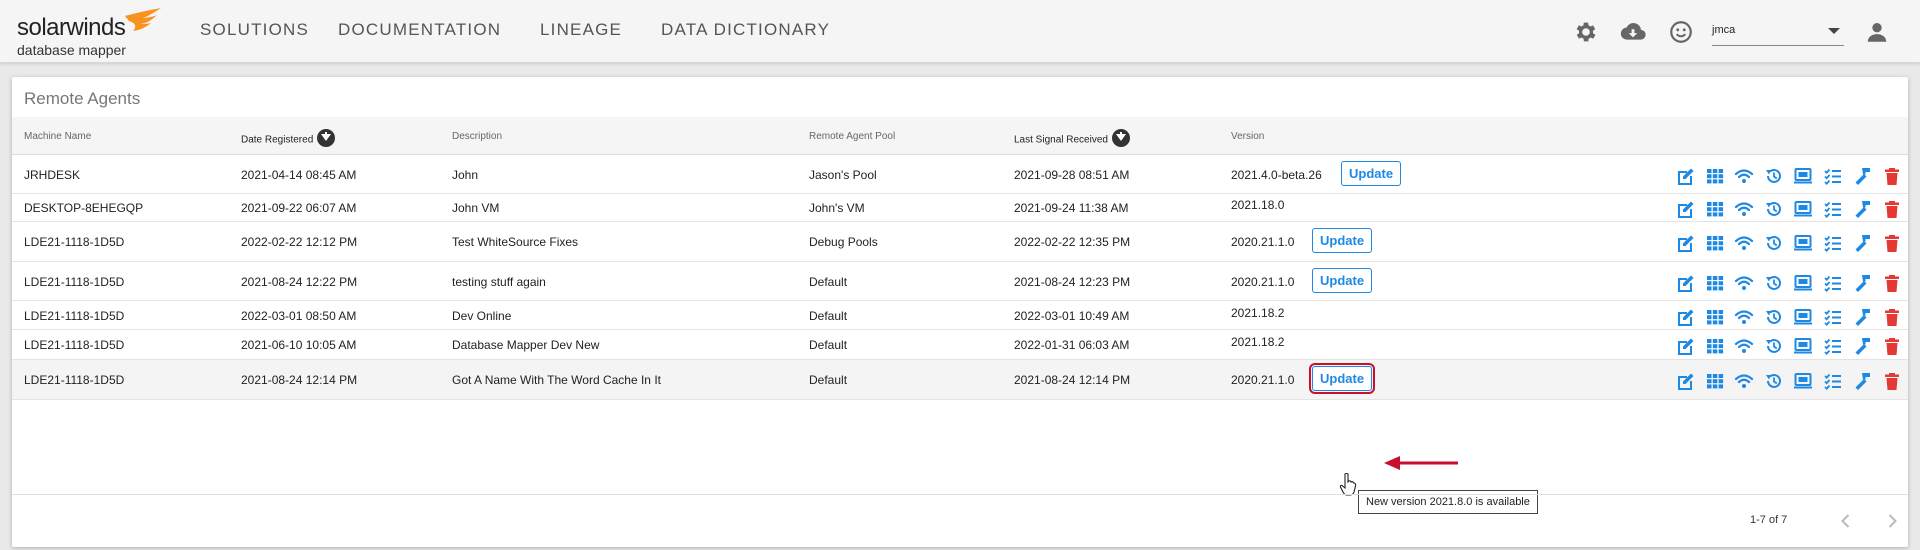  I want to click on cell-description: Dev Online, so click(482, 316).